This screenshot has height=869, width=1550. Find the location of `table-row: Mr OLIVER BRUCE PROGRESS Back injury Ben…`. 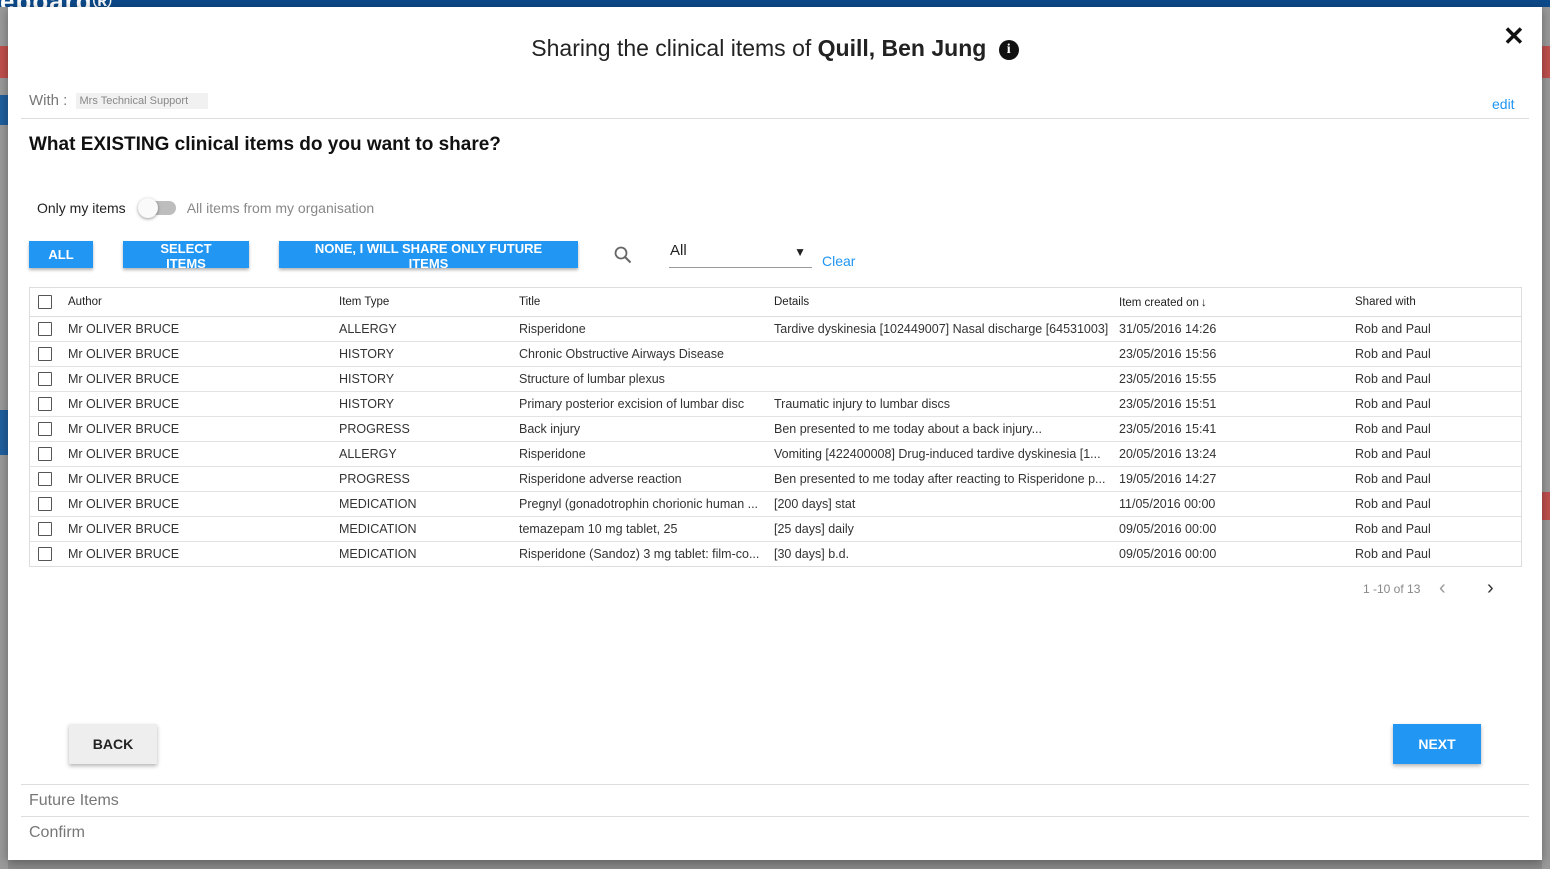

table-row: Mr OLIVER BRUCE PROGRESS Back injury Ben… is located at coordinates (775, 429).